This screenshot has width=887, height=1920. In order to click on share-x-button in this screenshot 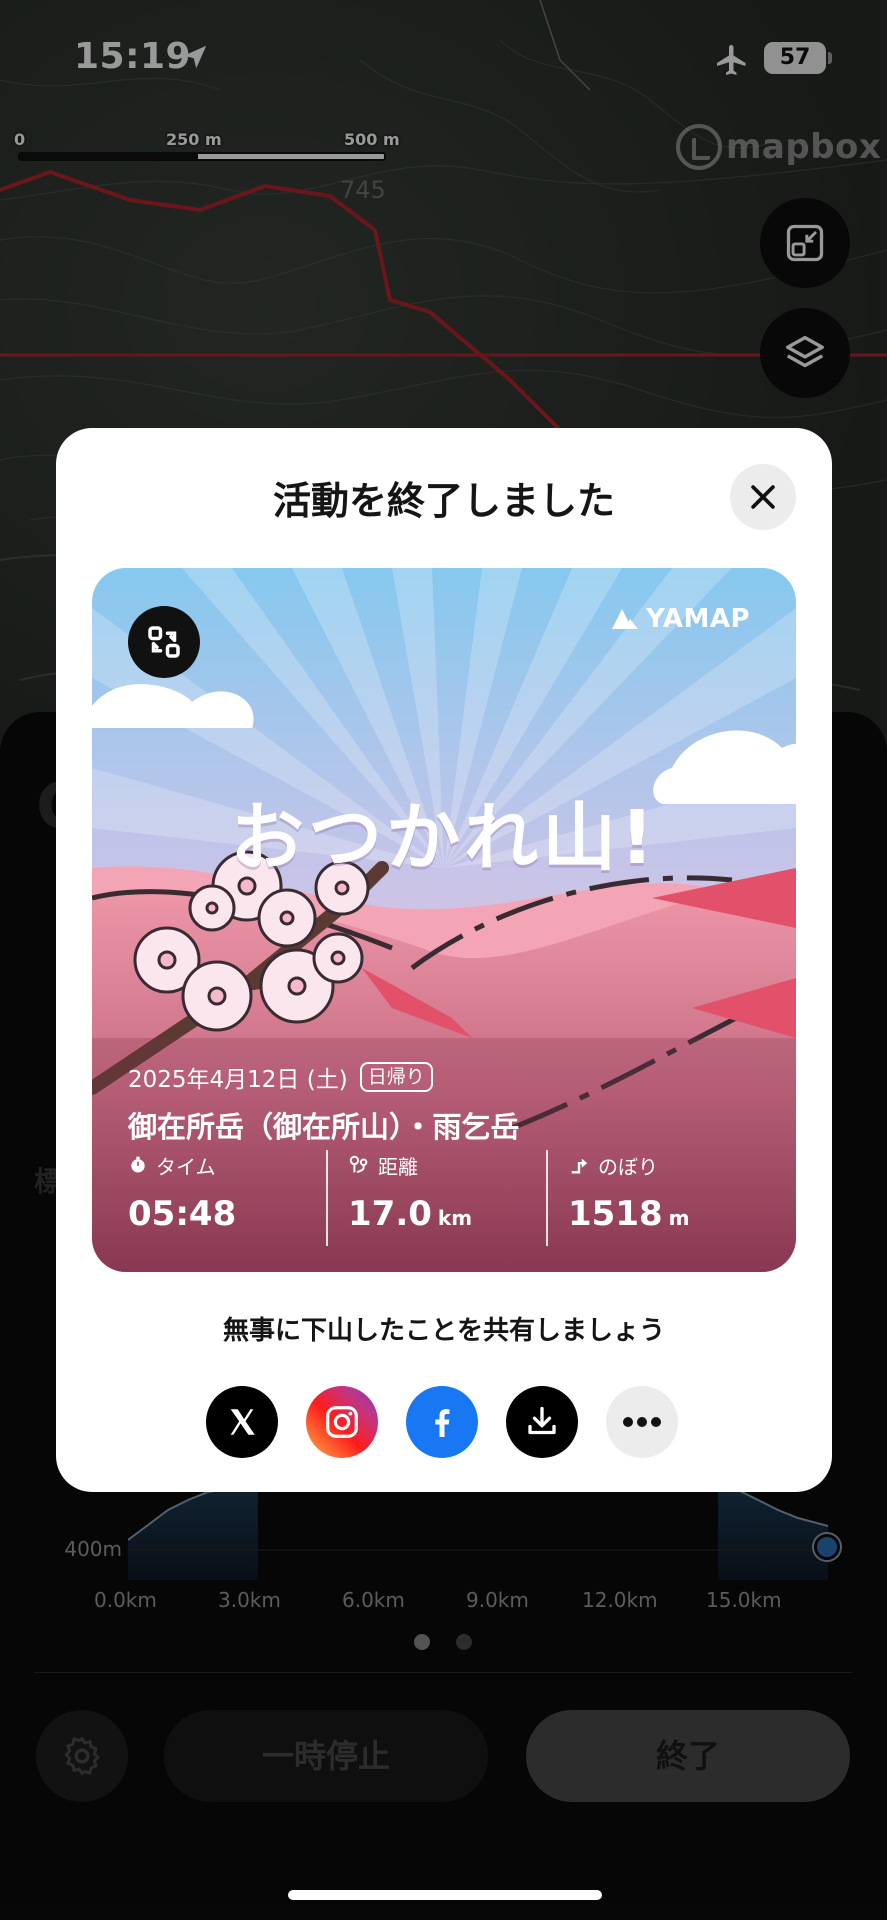, I will do `click(242, 1422)`.